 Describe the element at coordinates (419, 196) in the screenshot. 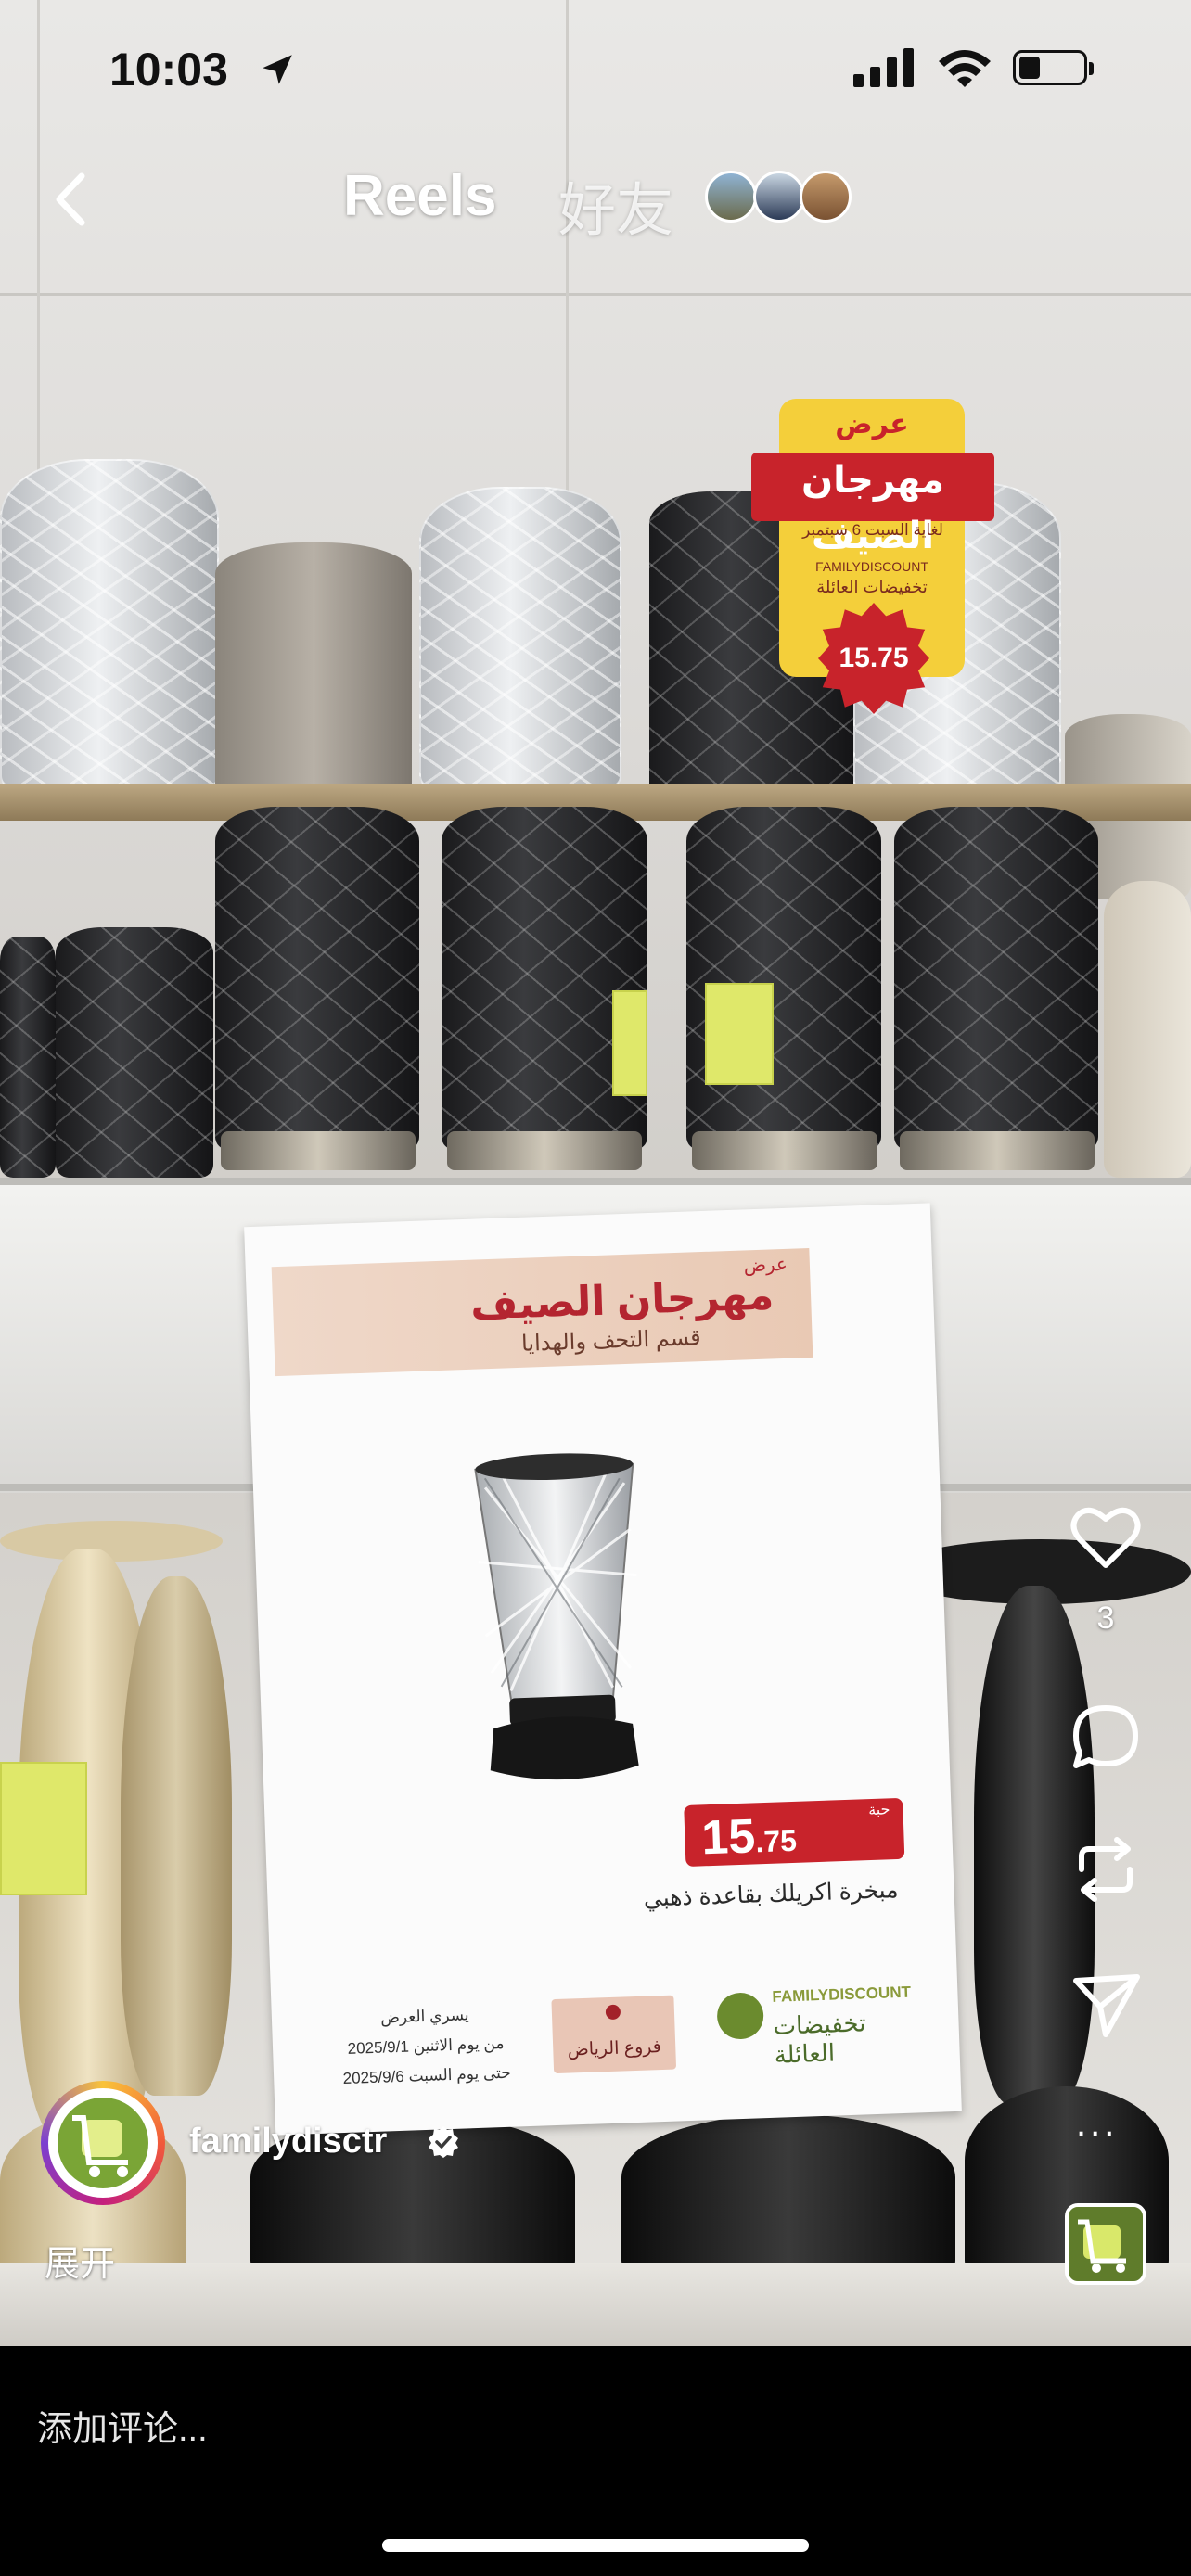

I see `tab-reels: Reels` at that location.